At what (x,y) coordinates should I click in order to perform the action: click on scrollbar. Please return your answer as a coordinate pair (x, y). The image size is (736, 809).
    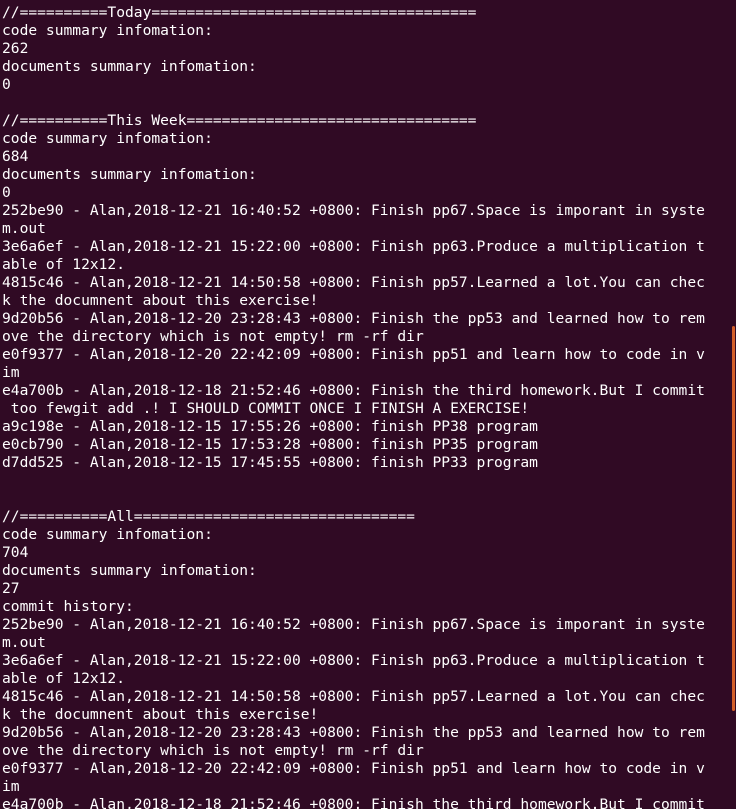
    Looking at the image, I should click on (730, 404).